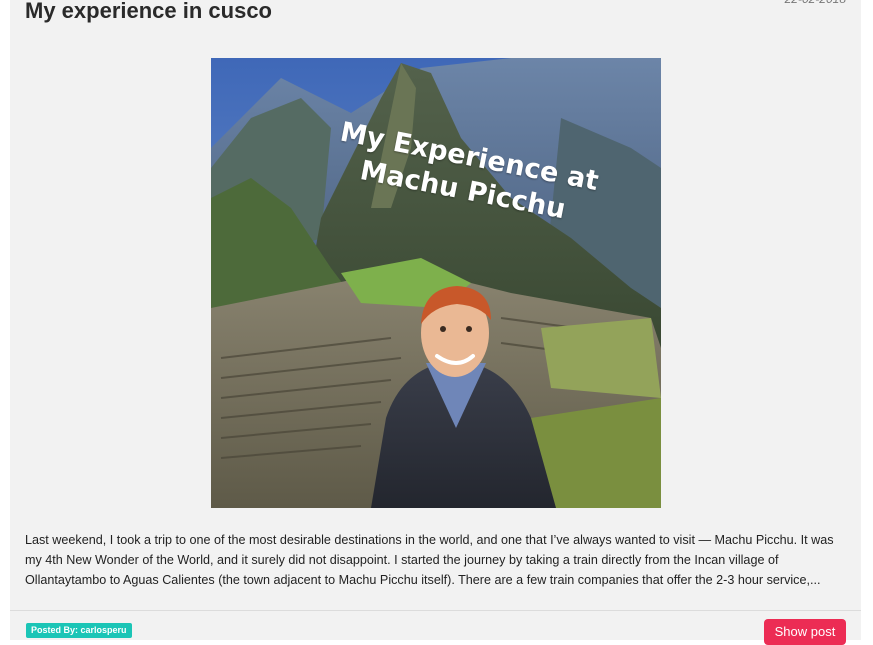 This screenshot has height=645, width=873. Describe the element at coordinates (148, 13) in the screenshot. I see `post-title: My experience in cusco` at that location.